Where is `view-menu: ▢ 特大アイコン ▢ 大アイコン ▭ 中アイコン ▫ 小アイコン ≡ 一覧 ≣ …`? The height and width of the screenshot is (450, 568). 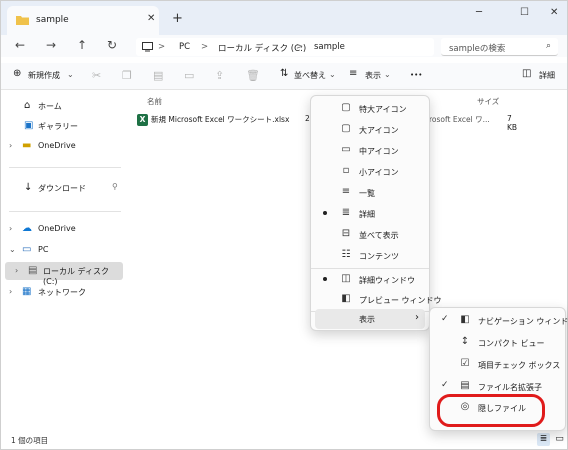 view-menu: ▢ 特大アイコン ▢ 大アイコン ▭ 中アイコン ▫ 小アイコン ≡ 一覧 ≣ … is located at coordinates (376, 213).